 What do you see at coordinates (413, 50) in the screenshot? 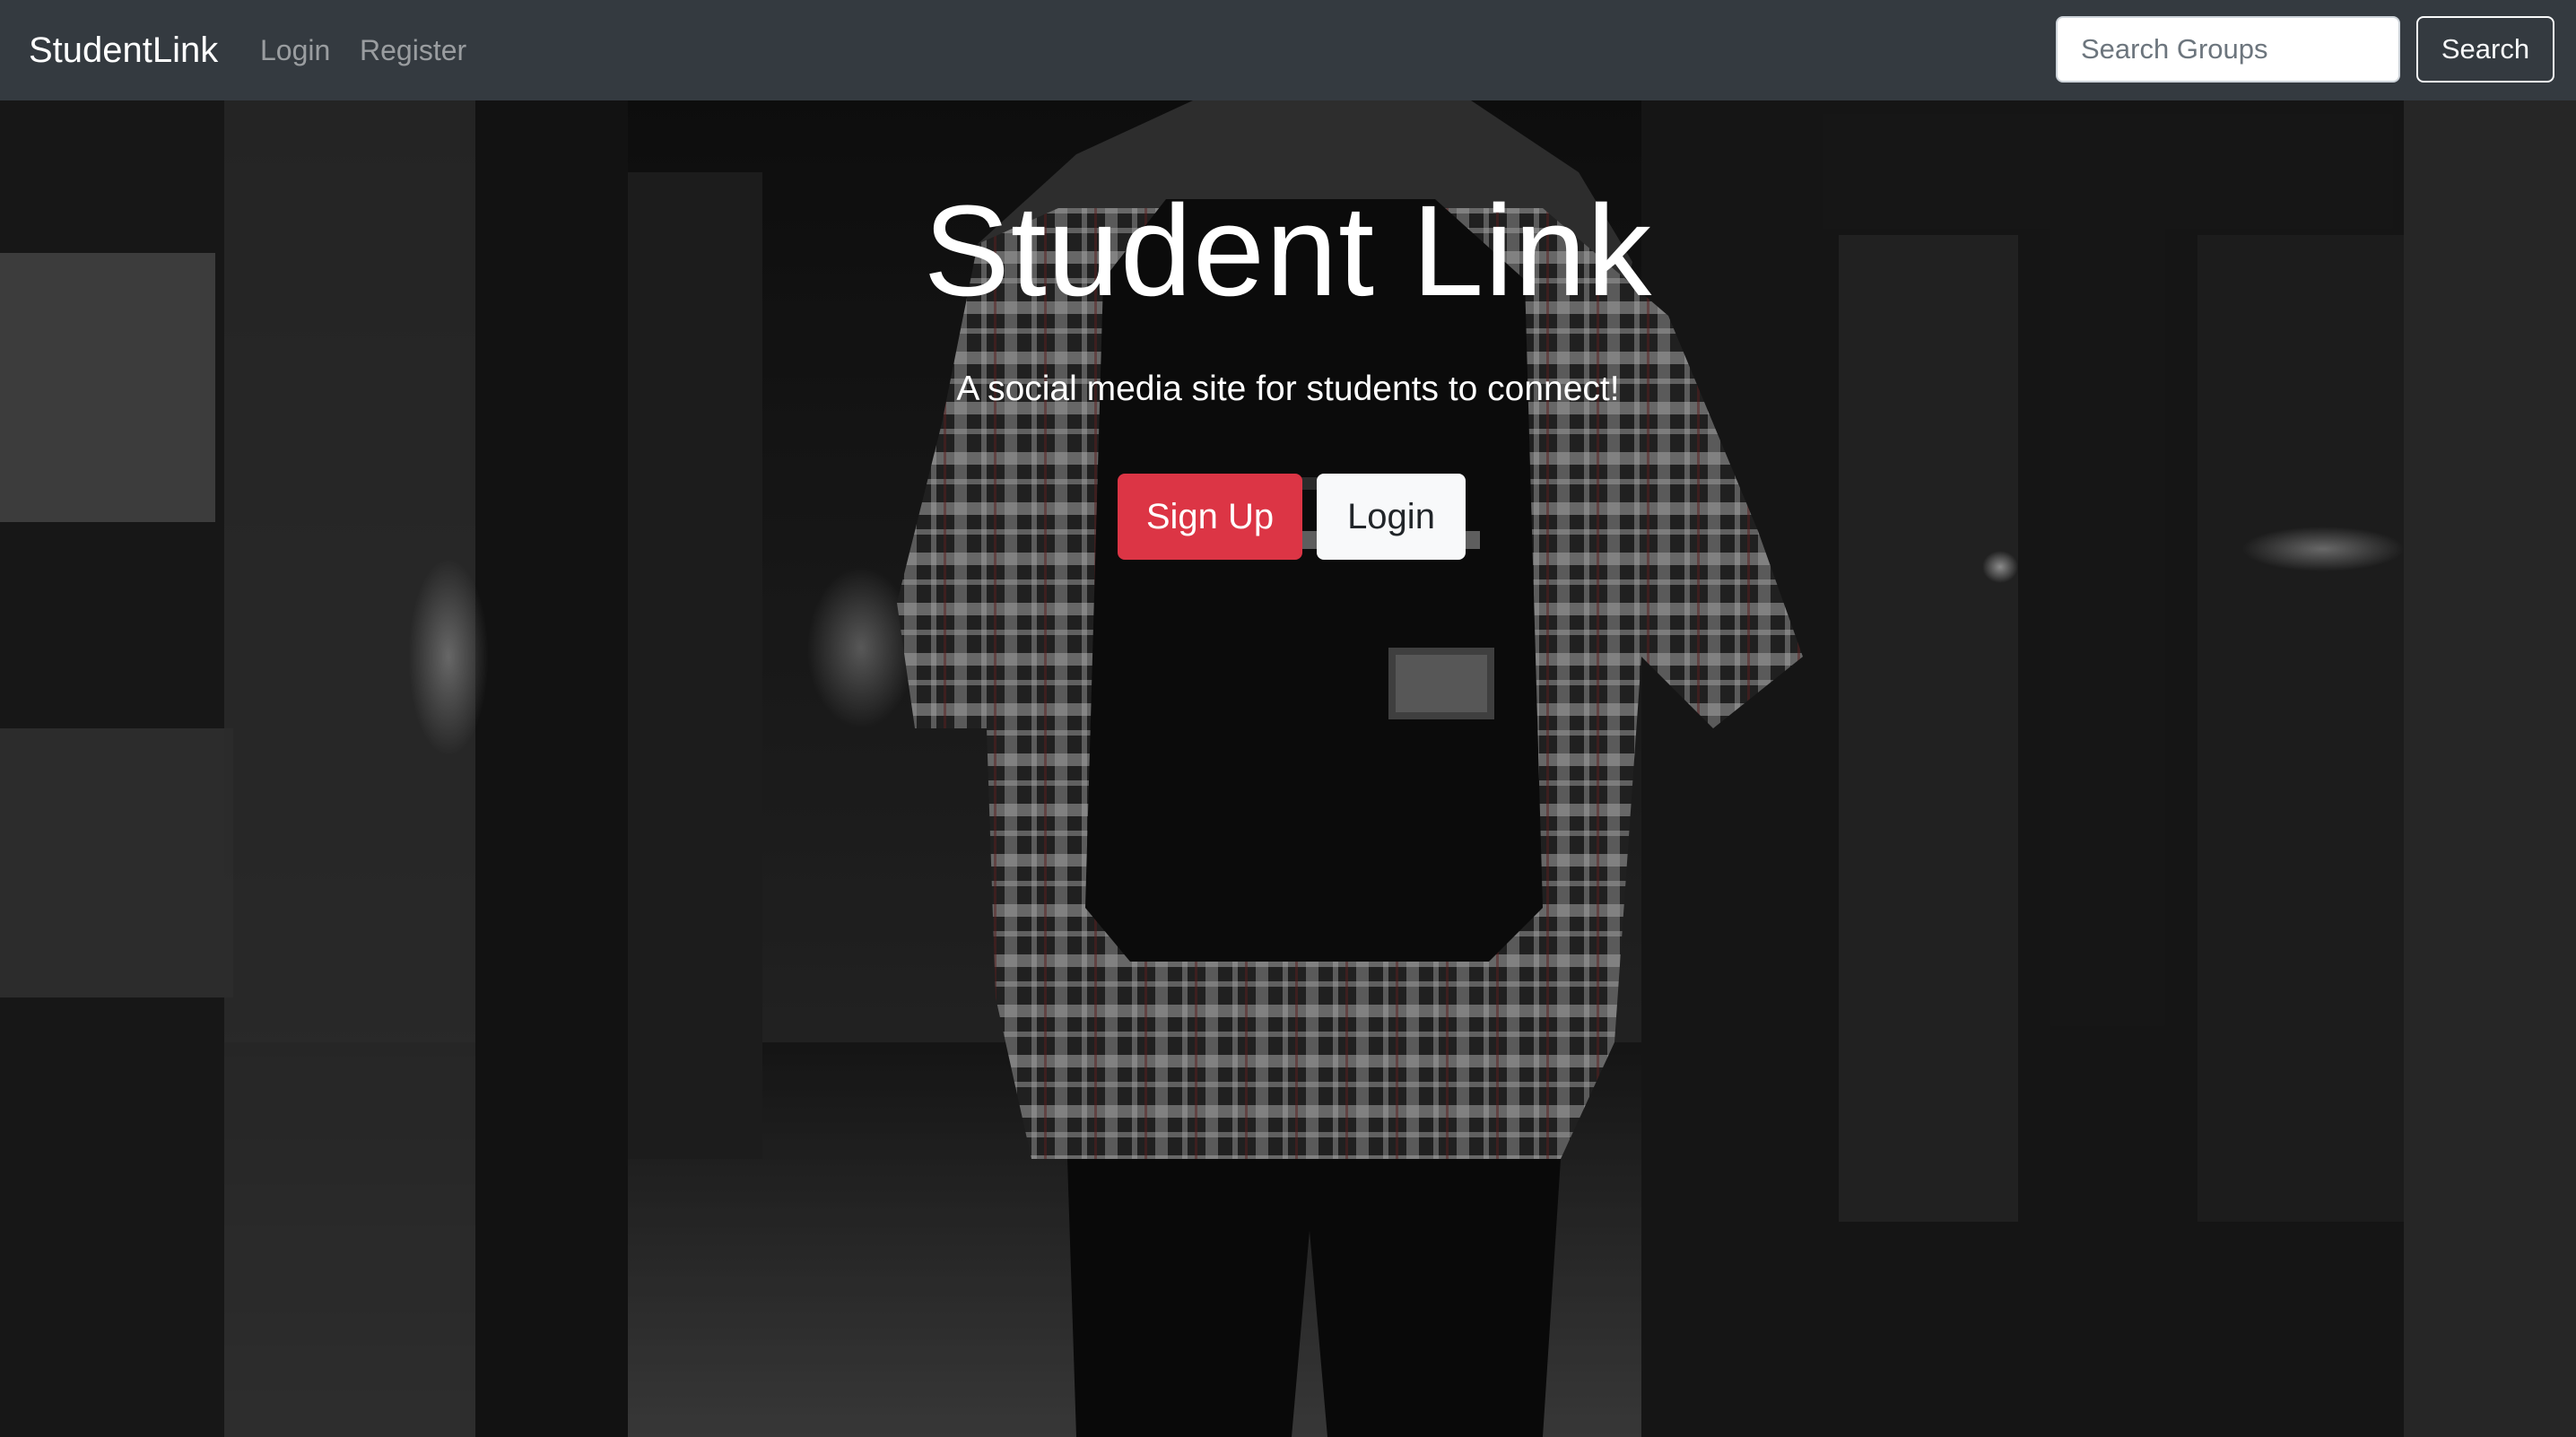
I see `nav-register-link: Register` at bounding box center [413, 50].